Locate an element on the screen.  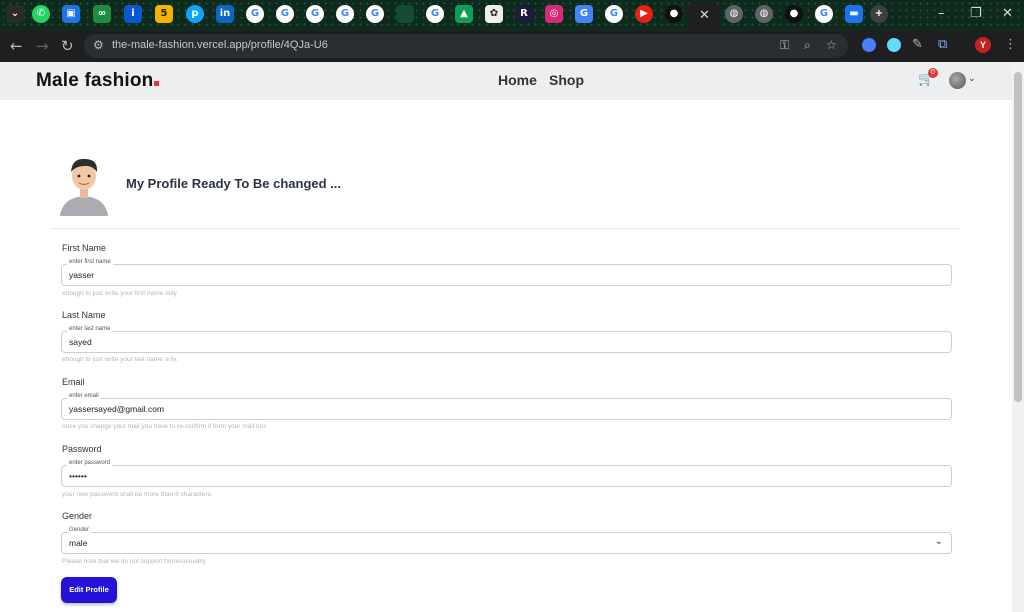
gender-select: Gender male ⌄ is located at coordinates (506, 540).